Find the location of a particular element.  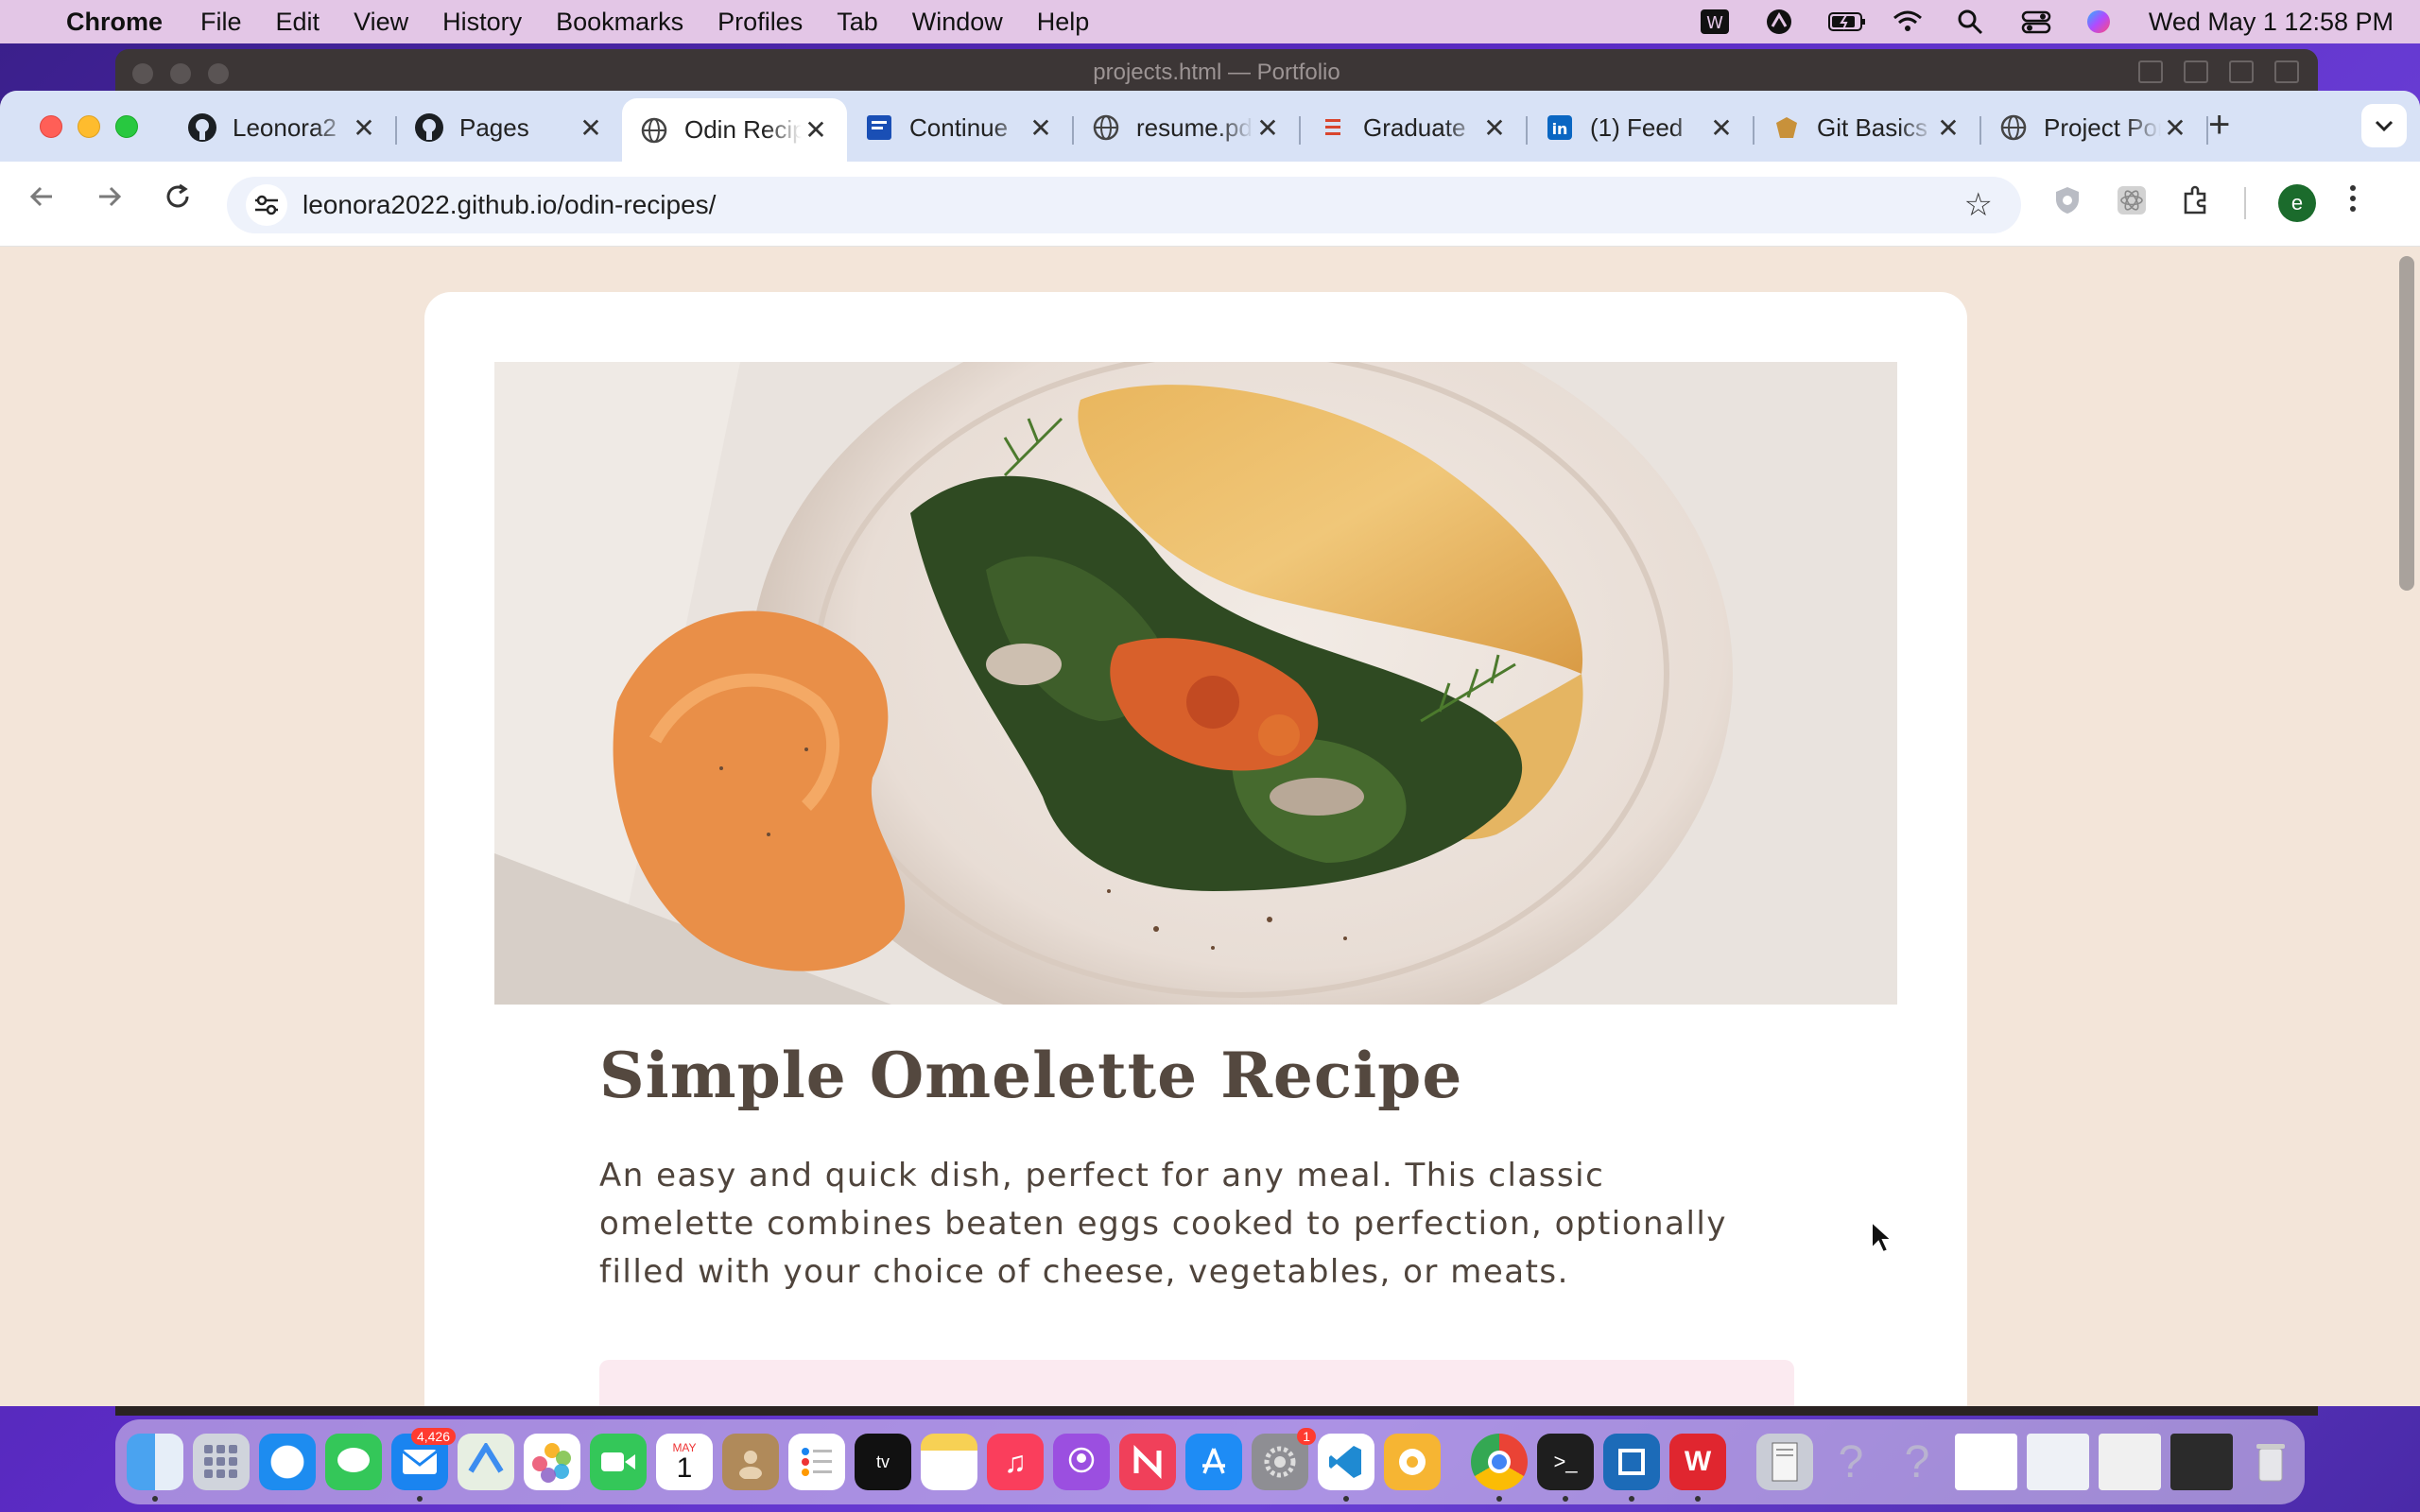

app-store-icon is located at coordinates (1213, 1462).